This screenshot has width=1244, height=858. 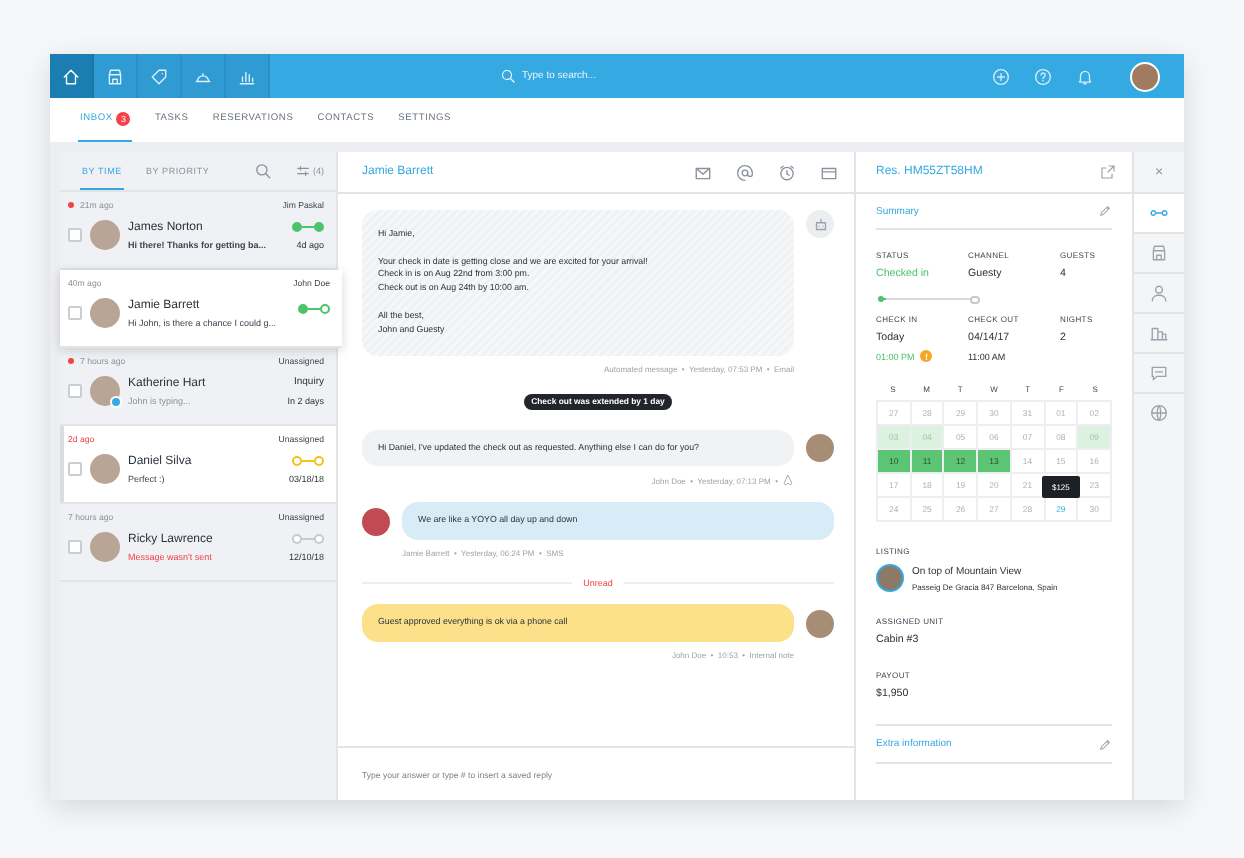 I want to click on chat-bubble-icon, so click(x=1159, y=373).